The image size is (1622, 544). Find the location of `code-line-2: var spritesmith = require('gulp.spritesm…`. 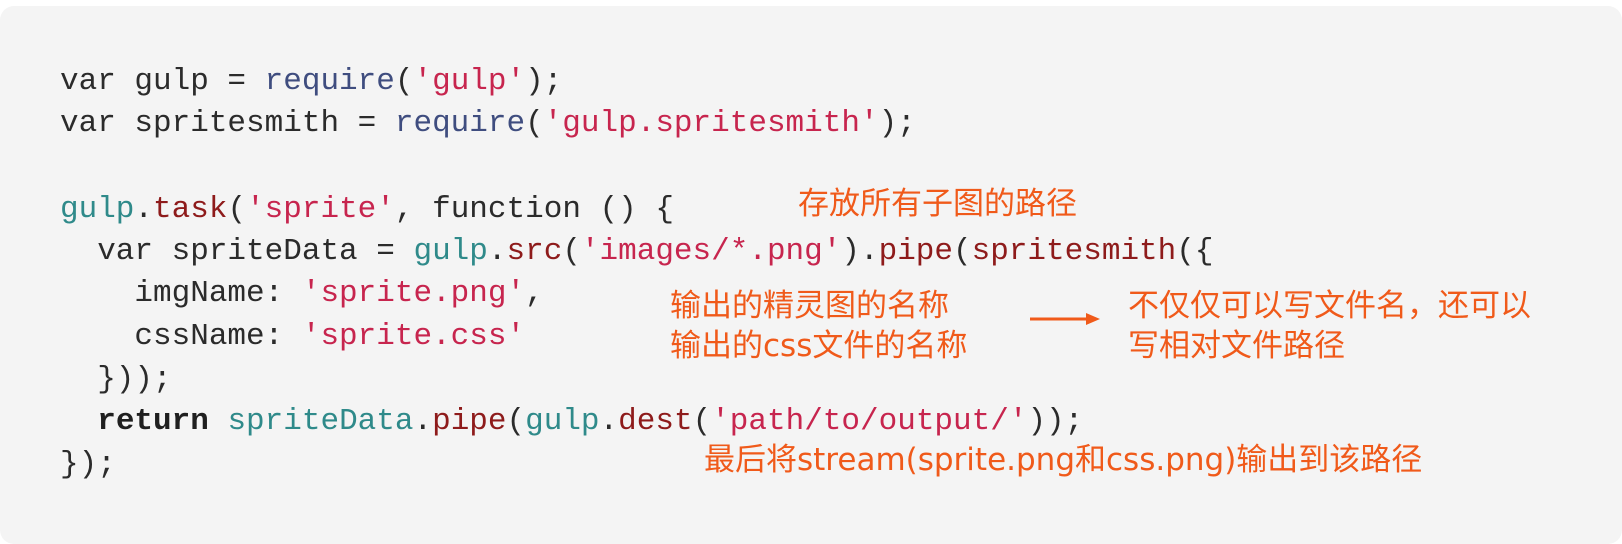

code-line-2: var spritesmith = require('gulp.spritesm… is located at coordinates (488, 124).